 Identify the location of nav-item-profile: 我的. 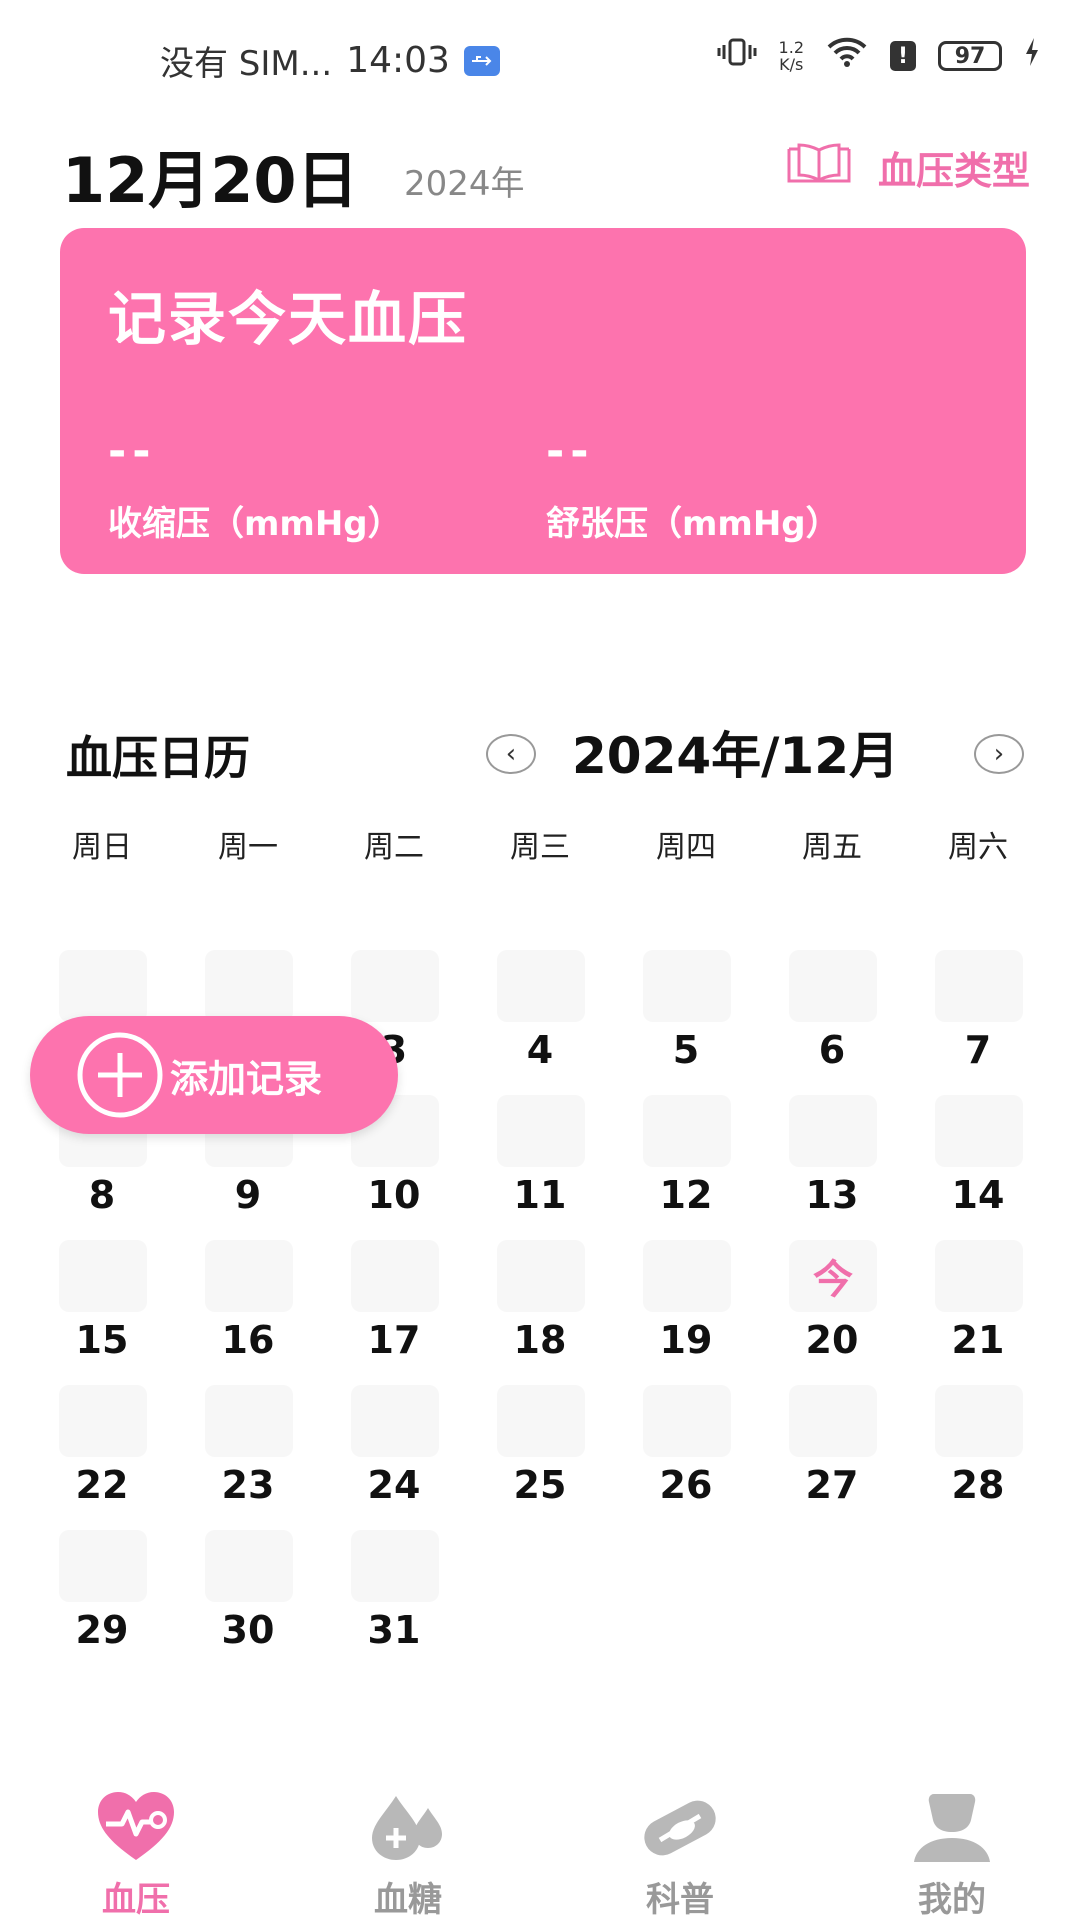
(952, 1855).